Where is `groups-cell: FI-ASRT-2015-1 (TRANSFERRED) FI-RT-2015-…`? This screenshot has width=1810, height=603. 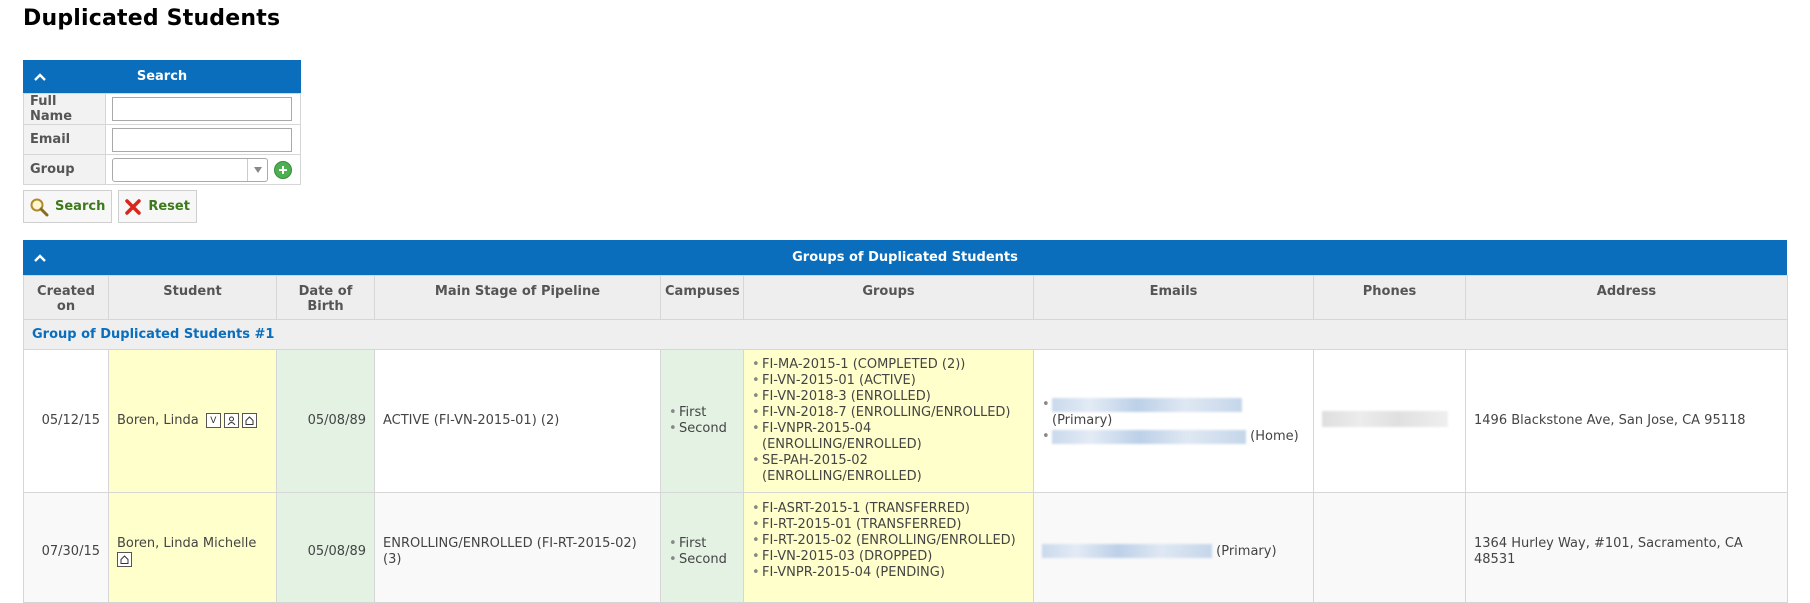
groups-cell: FI-ASRT-2015-1 (TRANSFERRED) FI-RT-2015-… is located at coordinates (888, 547).